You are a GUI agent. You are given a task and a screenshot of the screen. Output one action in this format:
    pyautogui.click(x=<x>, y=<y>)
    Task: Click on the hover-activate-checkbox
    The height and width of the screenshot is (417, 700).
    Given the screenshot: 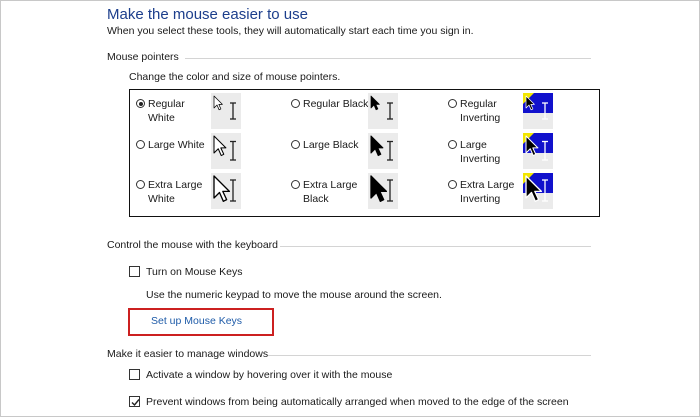 What is the action you would take?
    pyautogui.click(x=134, y=374)
    